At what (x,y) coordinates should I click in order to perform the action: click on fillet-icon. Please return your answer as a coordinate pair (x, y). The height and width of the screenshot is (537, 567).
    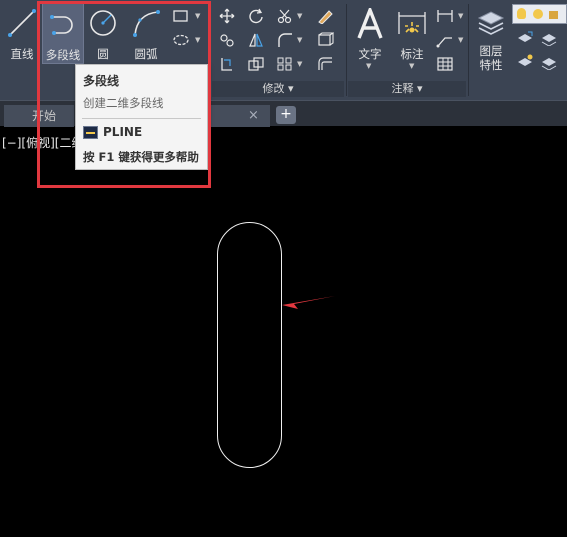
    Looking at the image, I should click on (285, 40).